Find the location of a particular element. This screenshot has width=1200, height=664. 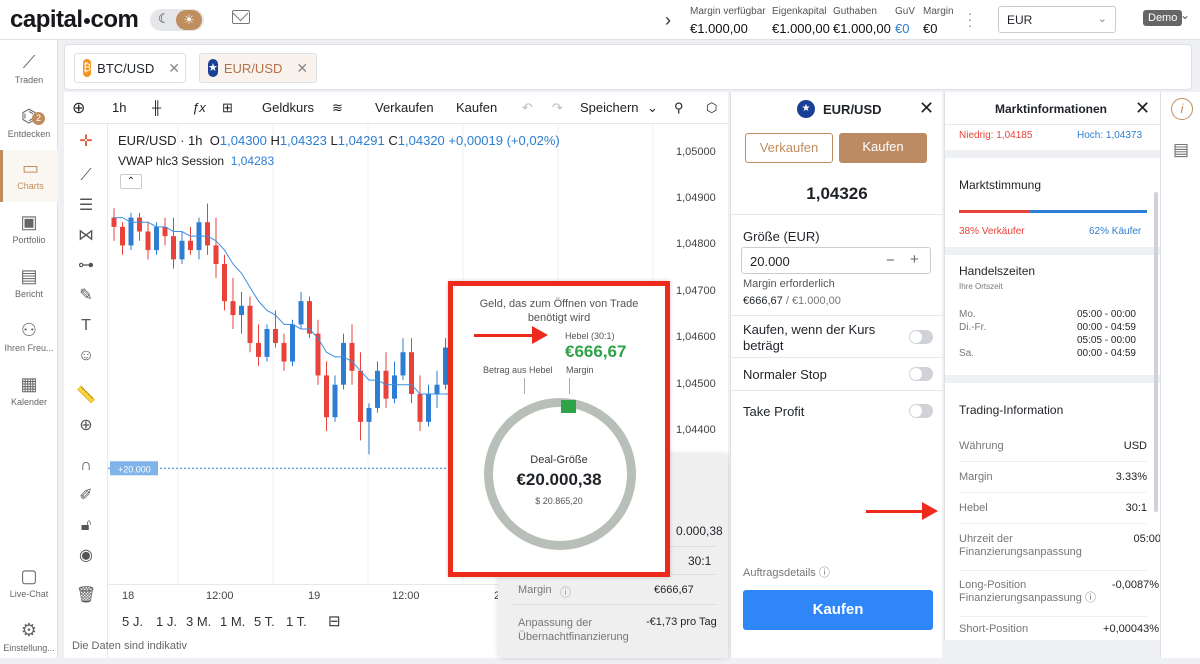

more-icon: · · · is located at coordinates (970, 19).